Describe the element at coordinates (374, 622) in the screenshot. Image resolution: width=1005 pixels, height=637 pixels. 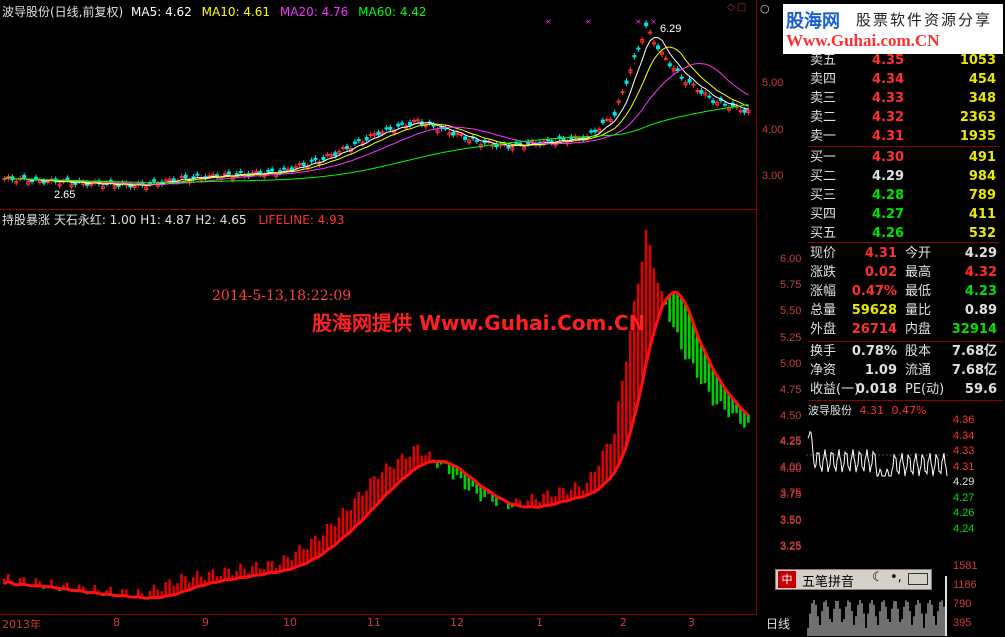
I see `x-label: 11` at that location.